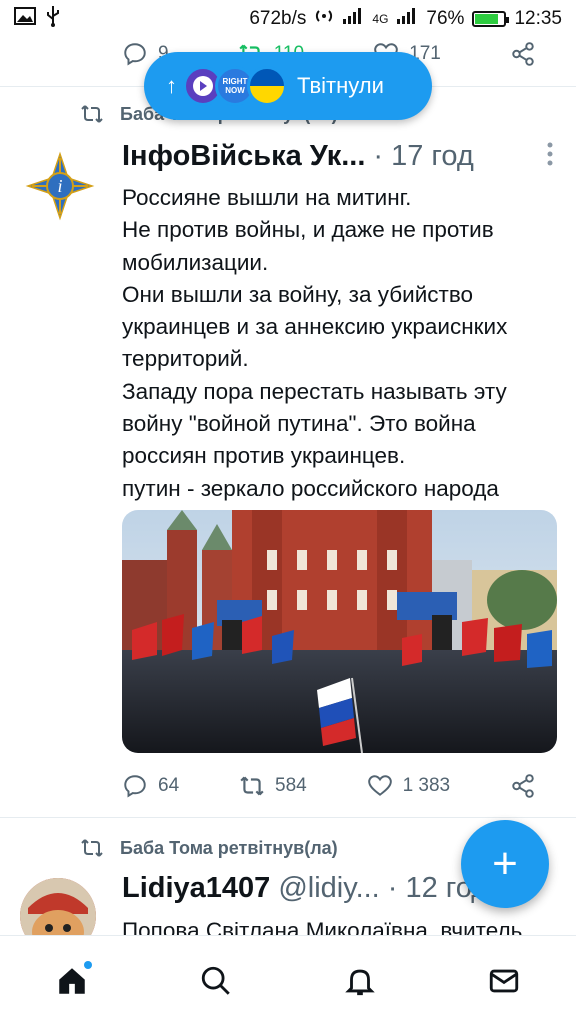 The height and width of the screenshot is (1025, 576). I want to click on reply-count: 64, so click(169, 785).